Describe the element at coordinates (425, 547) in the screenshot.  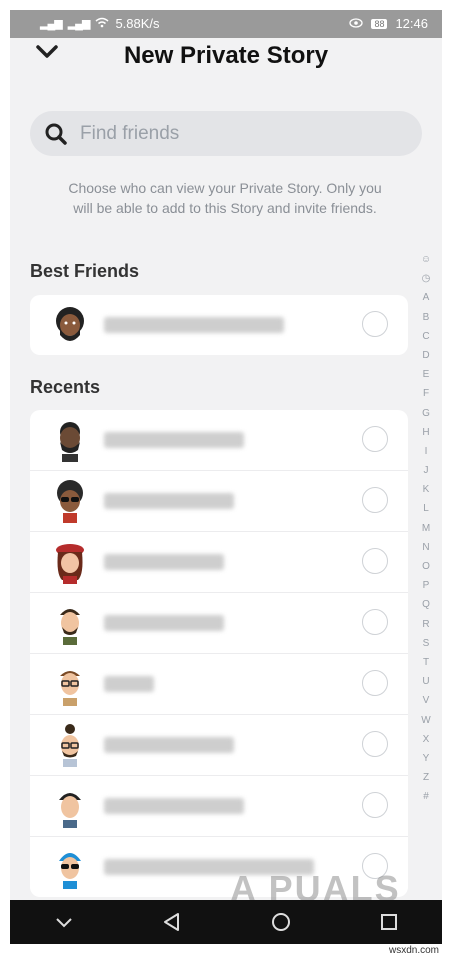
I see `index-letter: N` at that location.